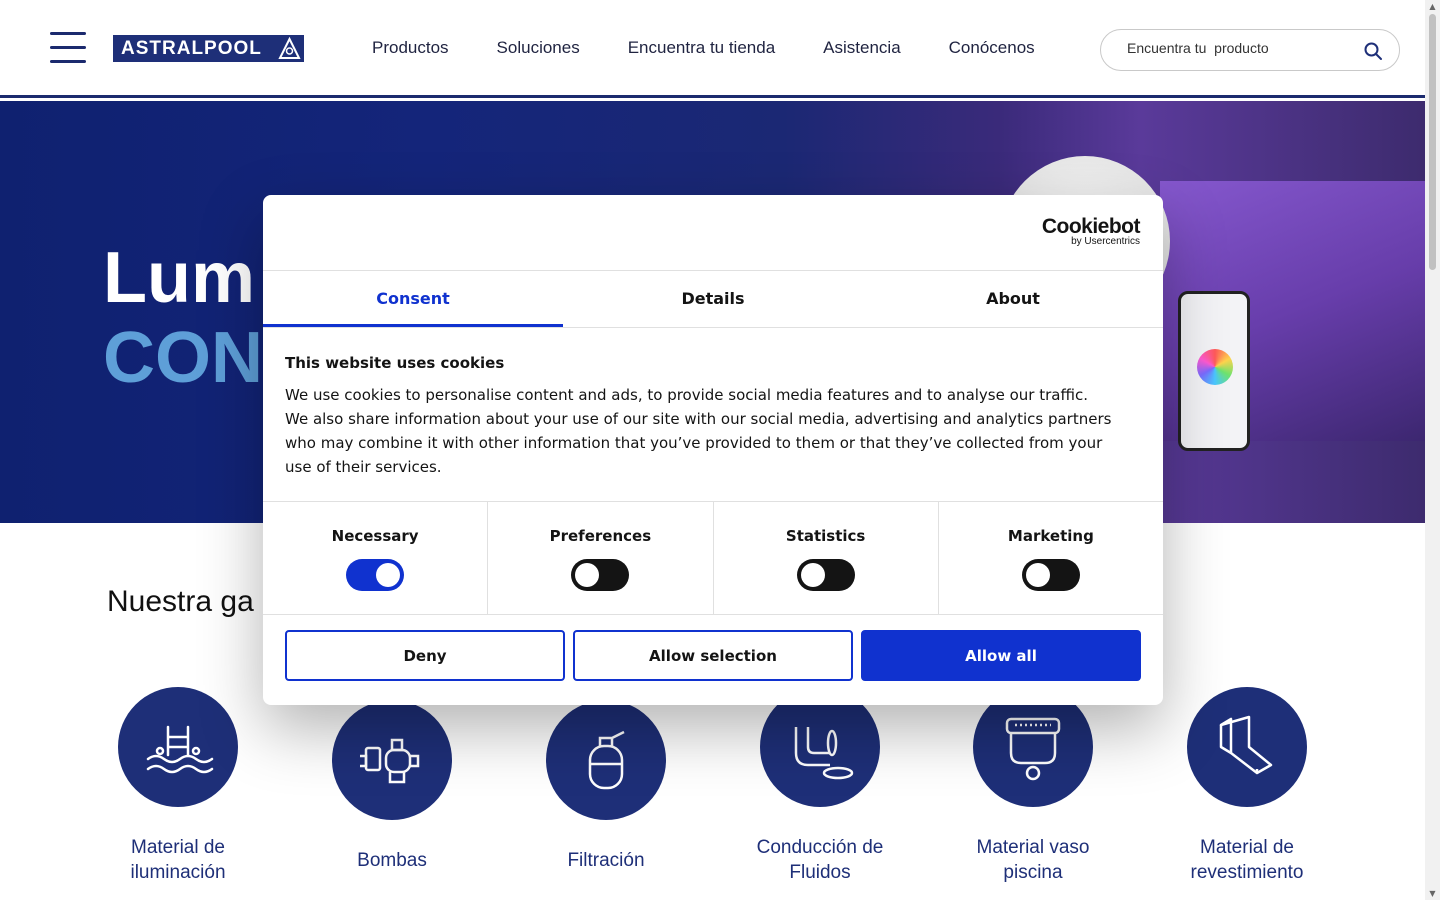 This screenshot has height=900, width=1440. I want to click on filter-icon, so click(606, 760).